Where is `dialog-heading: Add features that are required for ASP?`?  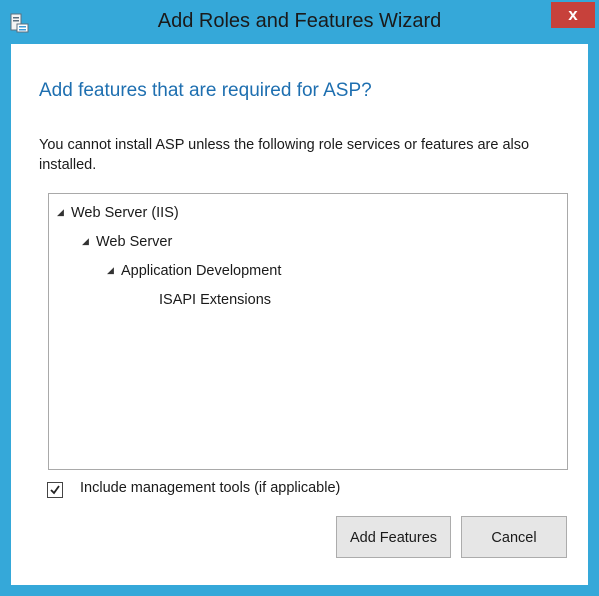 dialog-heading: Add features that are required for ASP? is located at coordinates (205, 90).